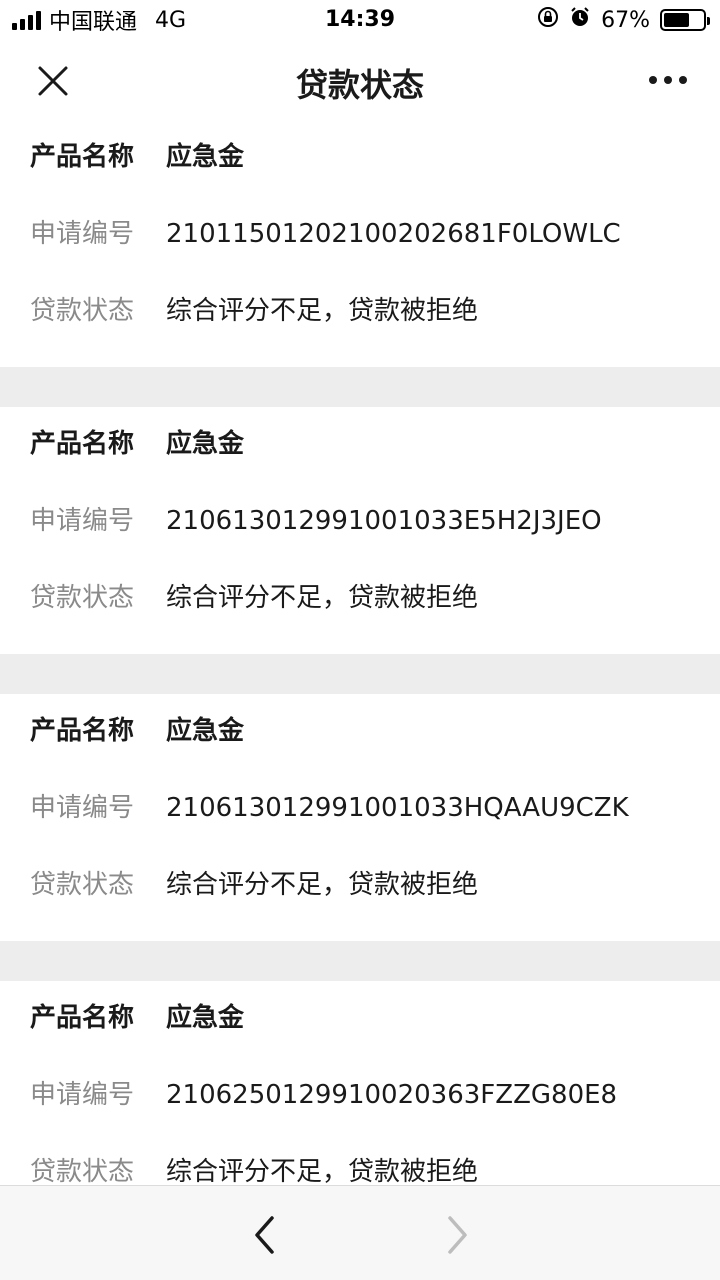 Image resolution: width=720 pixels, height=1280 pixels. What do you see at coordinates (580, 20) in the screenshot?
I see `alarm-icon` at bounding box center [580, 20].